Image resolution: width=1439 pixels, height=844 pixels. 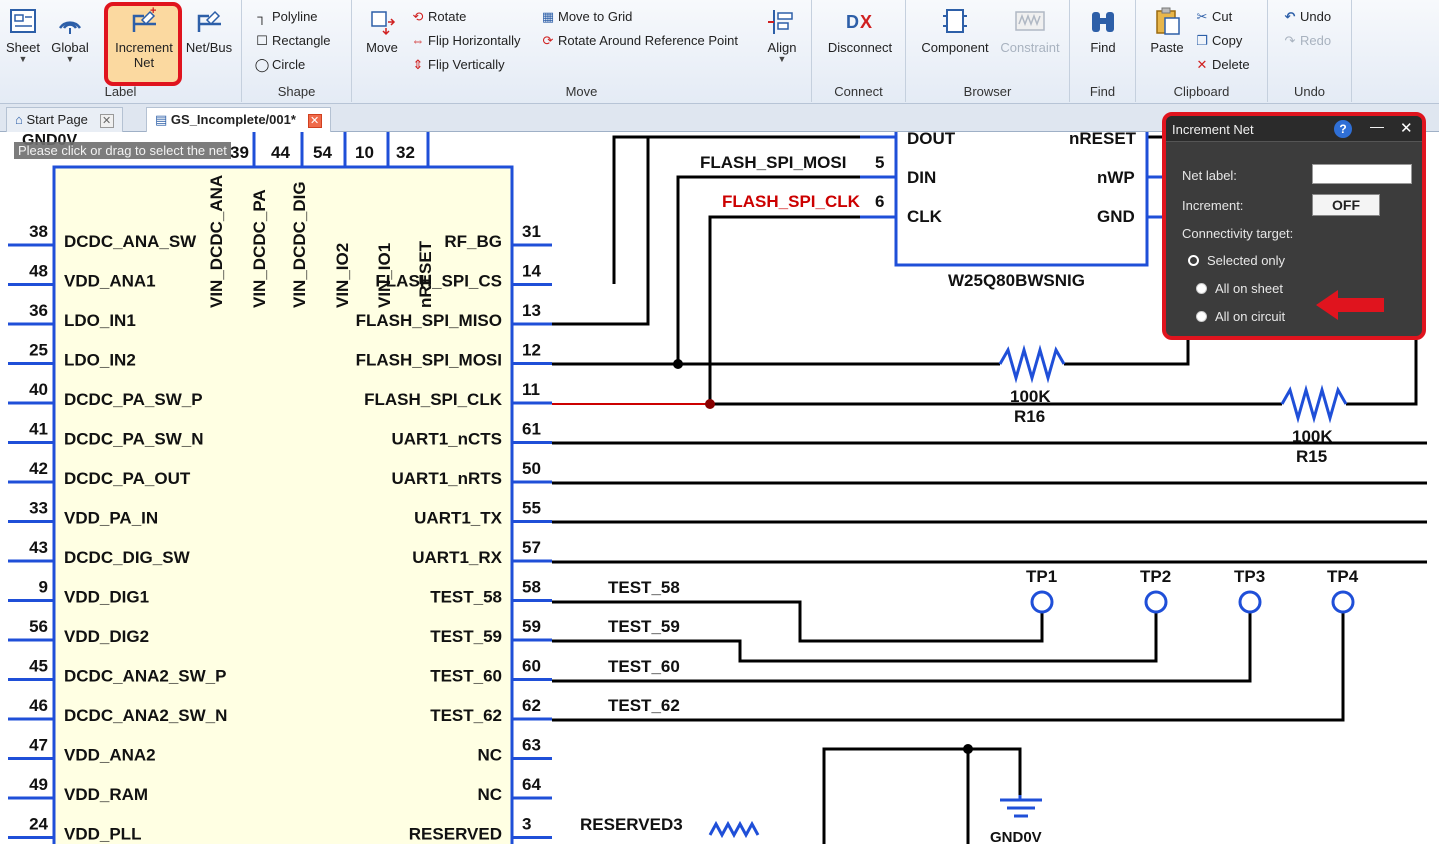 I want to click on component-button: Component, so click(x=955, y=30).